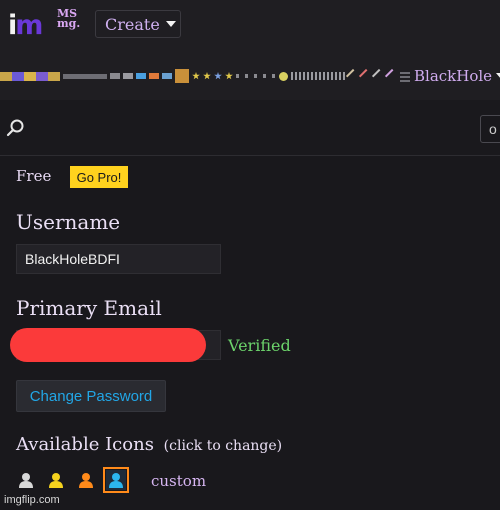 This screenshot has width=500, height=510. What do you see at coordinates (68, 222) in the screenshot?
I see `username-label: Username` at bounding box center [68, 222].